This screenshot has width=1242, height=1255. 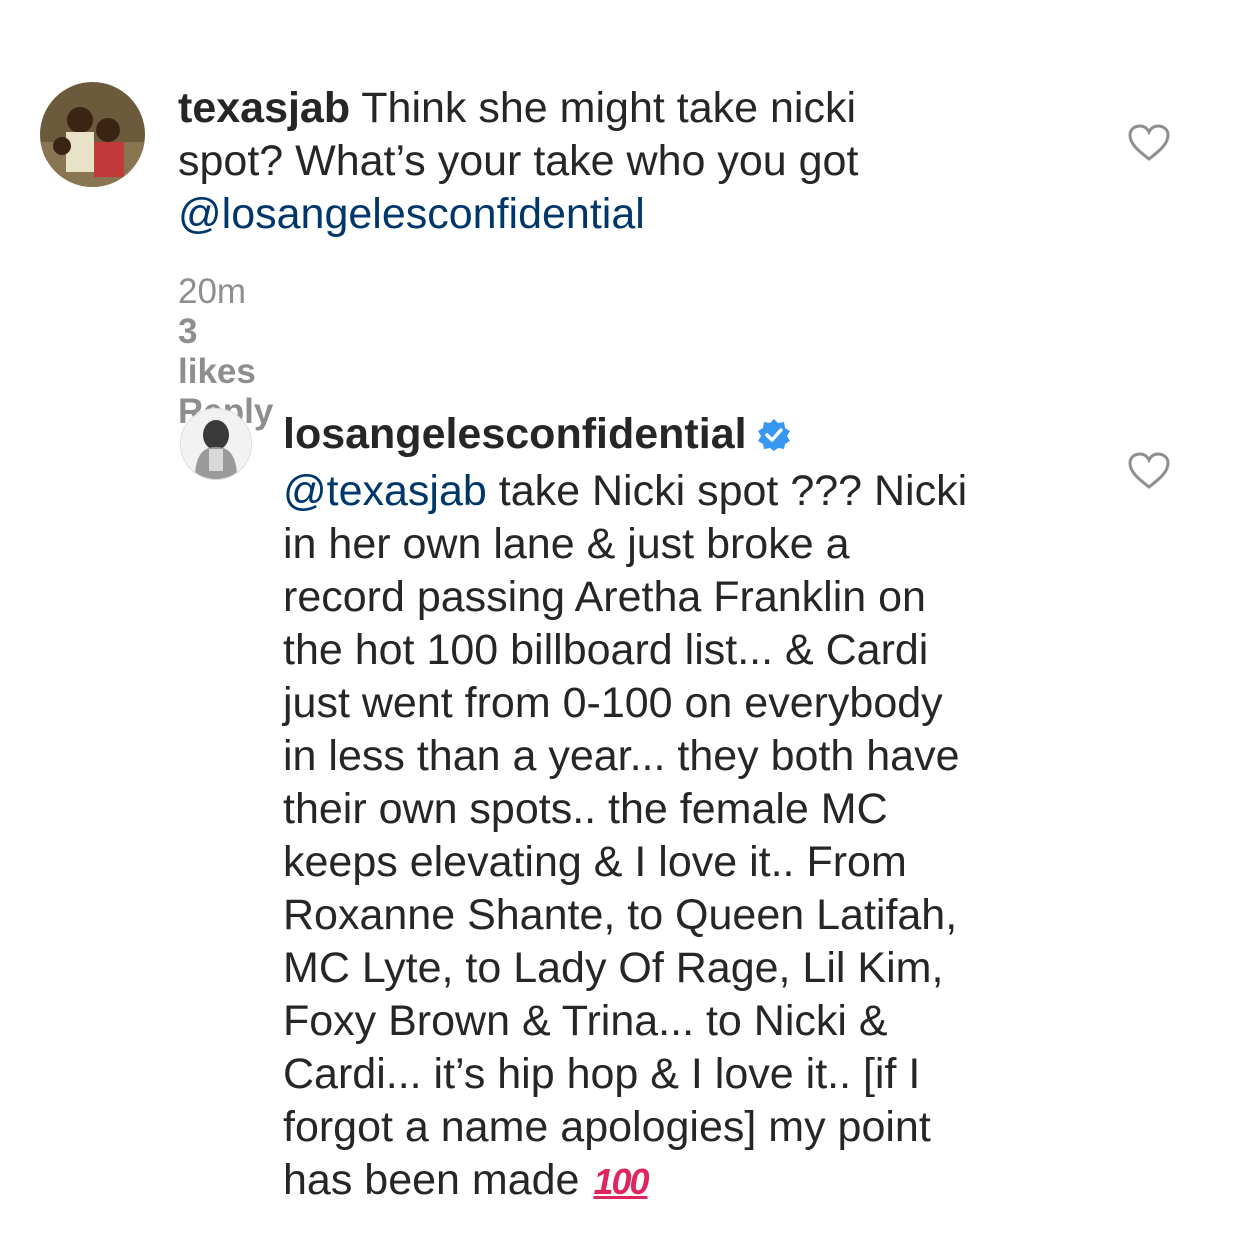 I want to click on comment-line: forgot a name apologies] my point, so click(x=607, y=1127).